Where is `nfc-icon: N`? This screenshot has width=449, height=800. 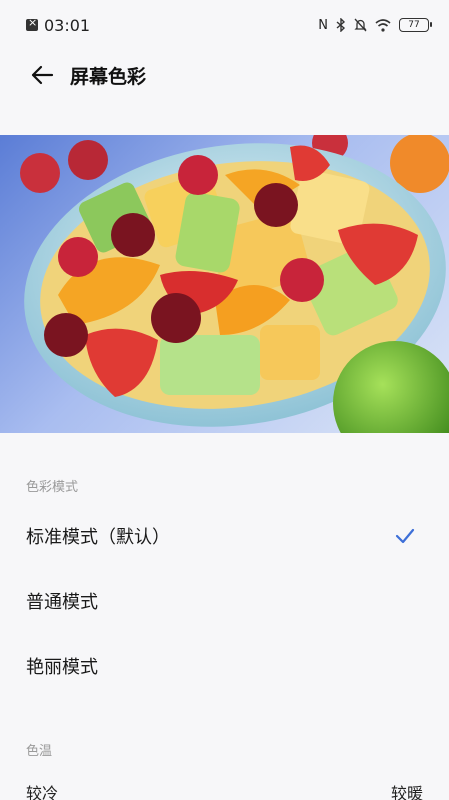
nfc-icon: N is located at coordinates (323, 25).